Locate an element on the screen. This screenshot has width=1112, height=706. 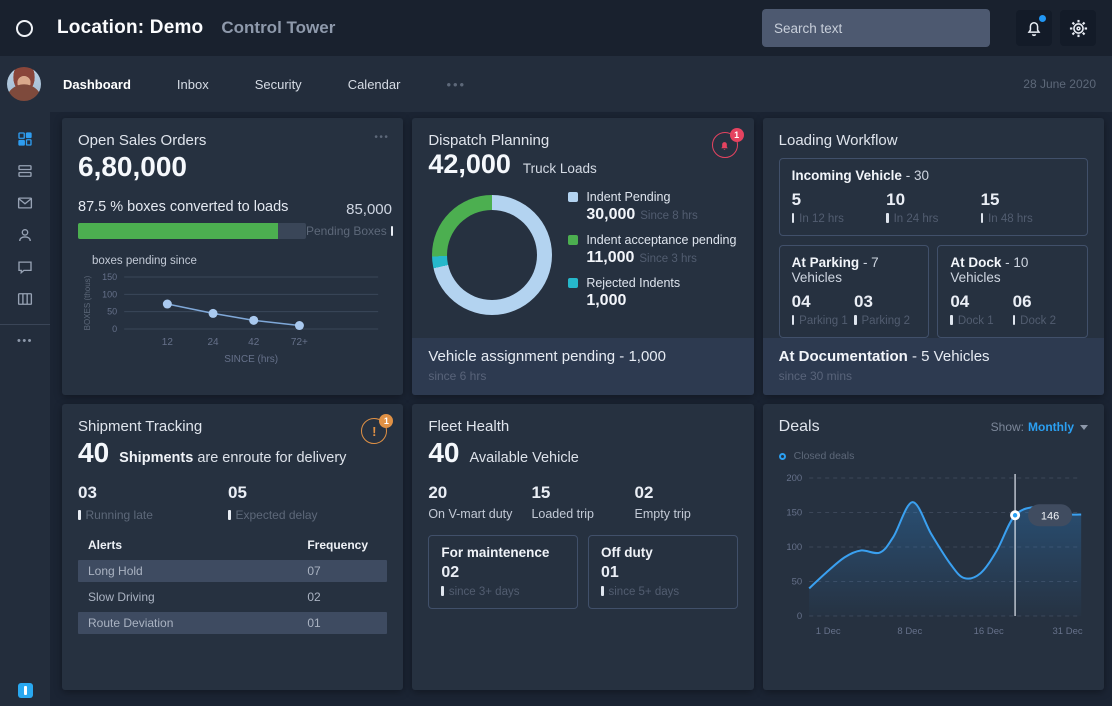
sidebar-item-chat is located at coordinates (25, 267).